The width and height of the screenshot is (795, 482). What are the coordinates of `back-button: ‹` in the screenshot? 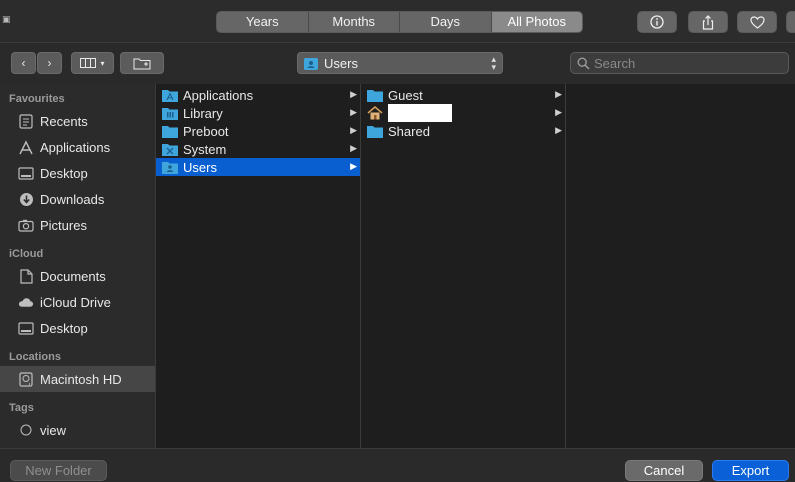 It's located at (23, 63).